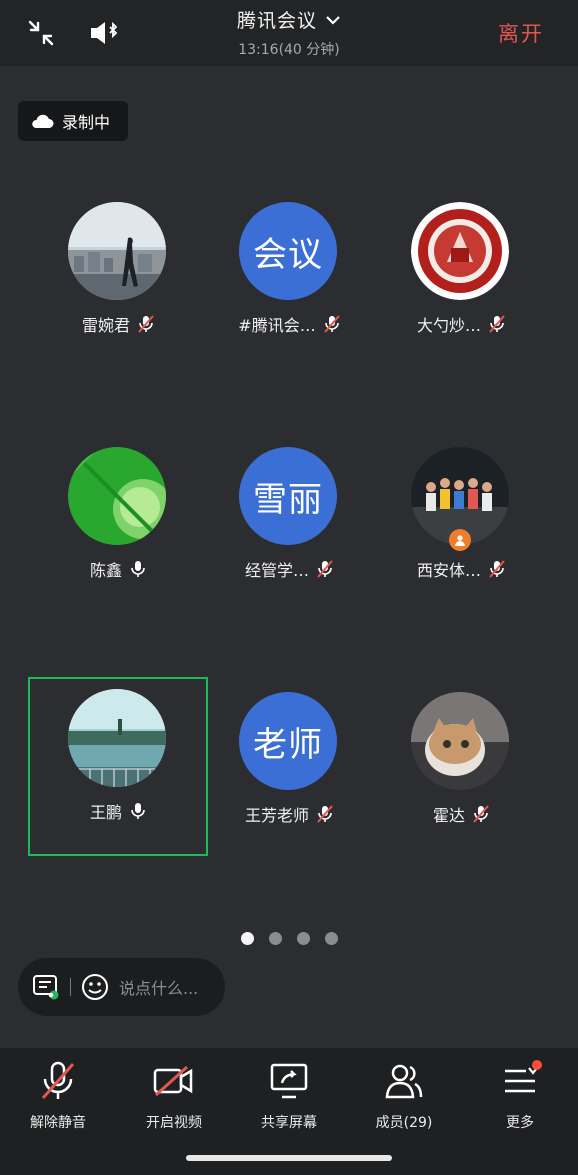 The height and width of the screenshot is (1175, 578). Describe the element at coordinates (174, 1123) in the screenshot. I see `start-video-label: 开启视频` at that location.